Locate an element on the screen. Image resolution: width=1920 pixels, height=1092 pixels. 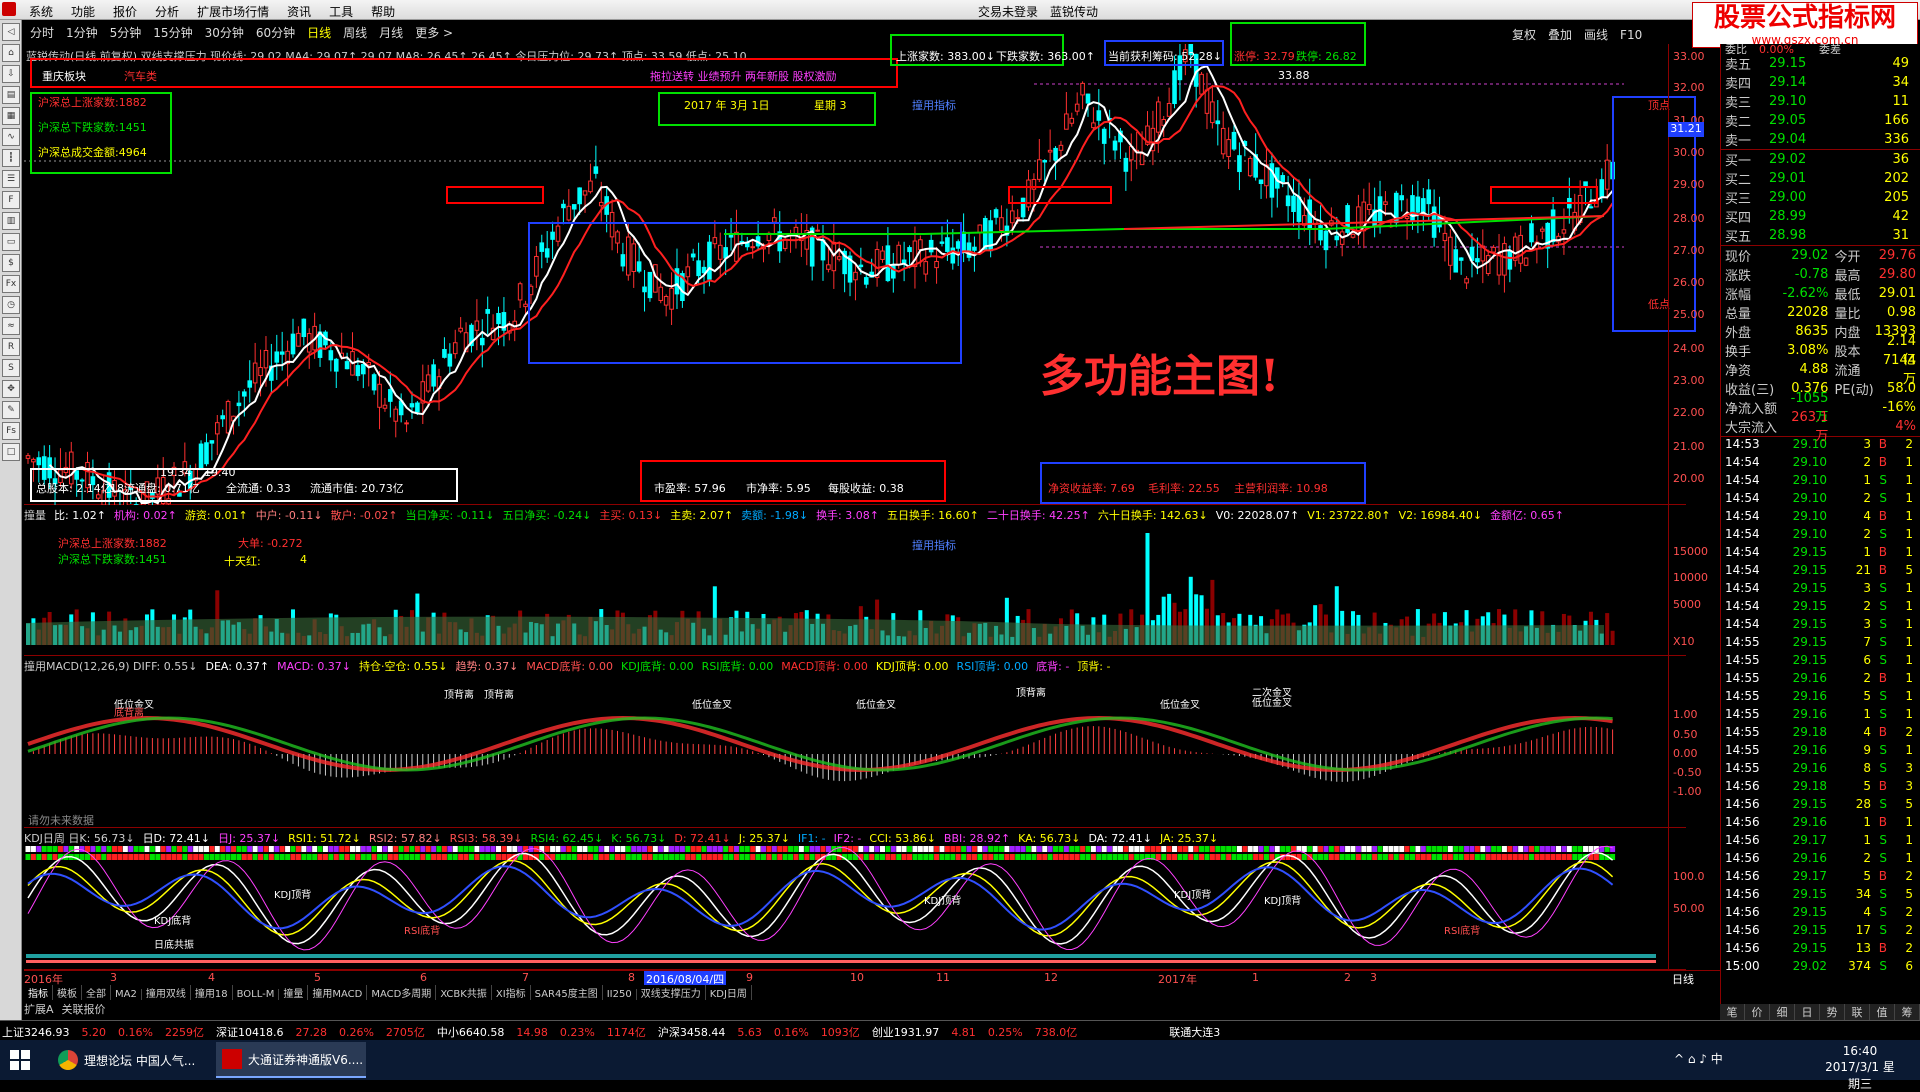
indicator-link: 撞用指标 is located at coordinates (934, 105).